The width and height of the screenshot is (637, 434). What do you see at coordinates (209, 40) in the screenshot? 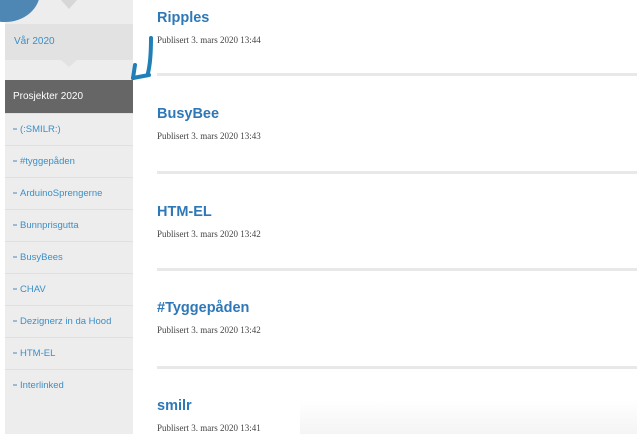
I see `post-date: Publisert 3. mars 2020 13:44` at bounding box center [209, 40].